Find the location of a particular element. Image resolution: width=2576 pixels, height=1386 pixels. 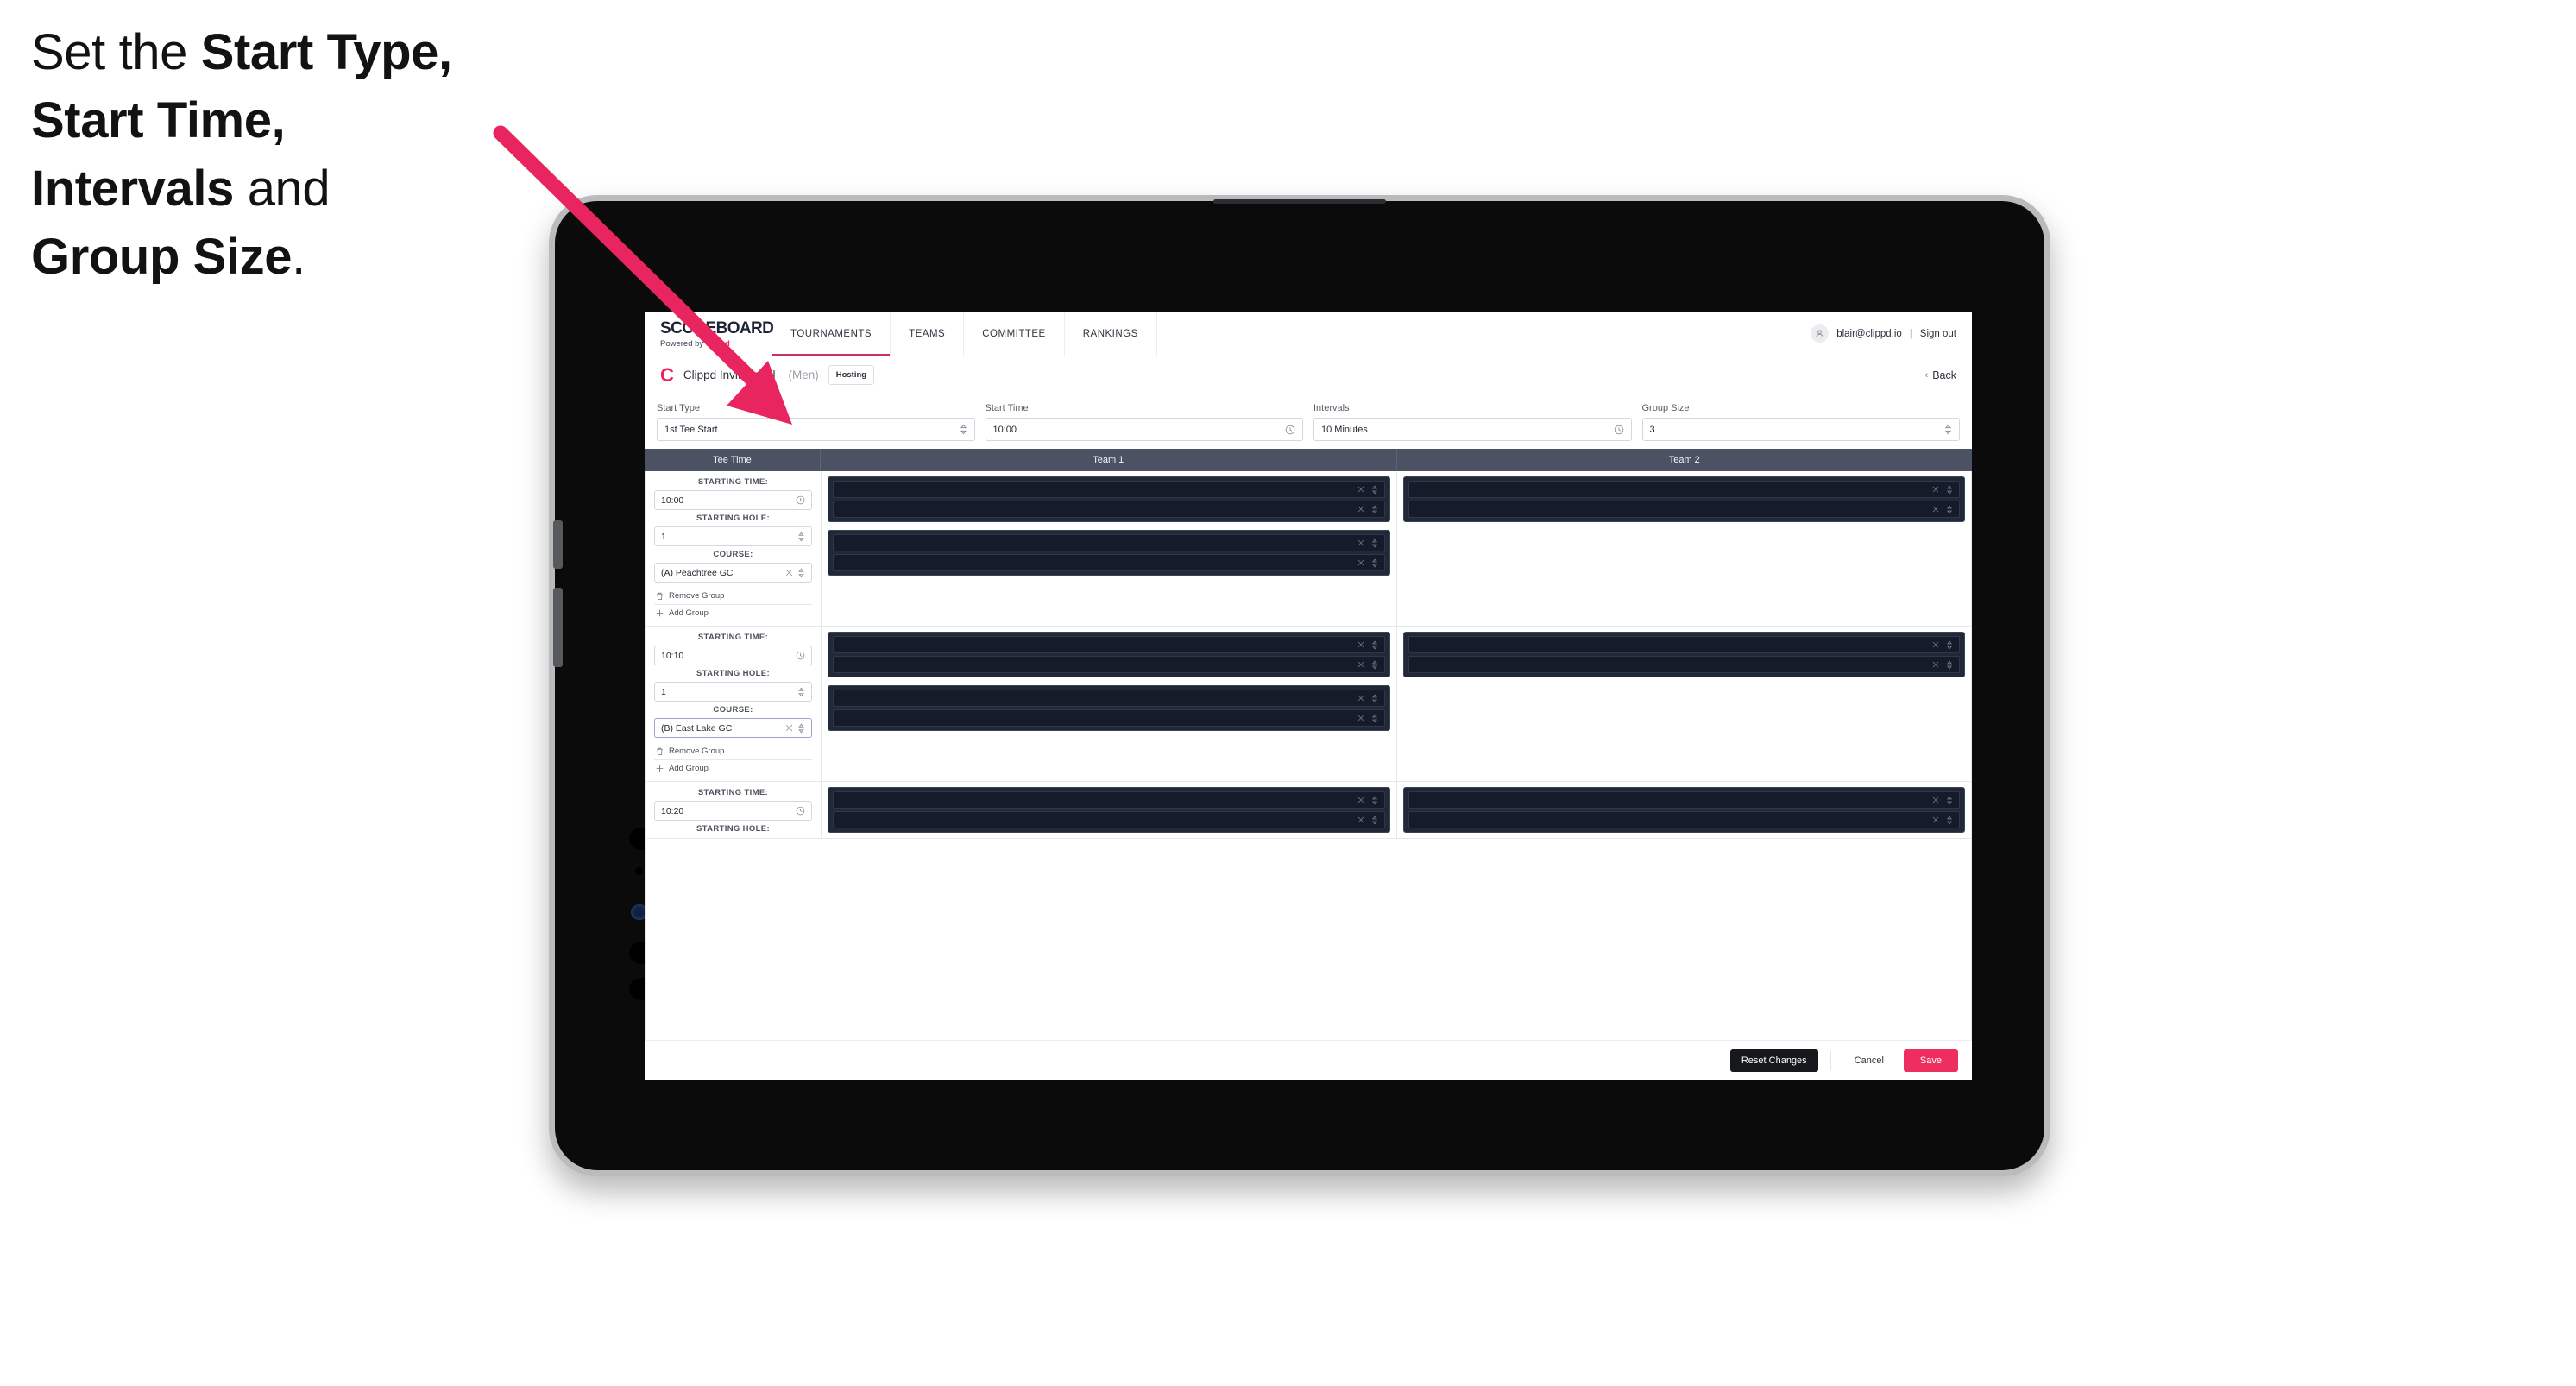

course-select: (B) East Lake GC is located at coordinates (733, 728).